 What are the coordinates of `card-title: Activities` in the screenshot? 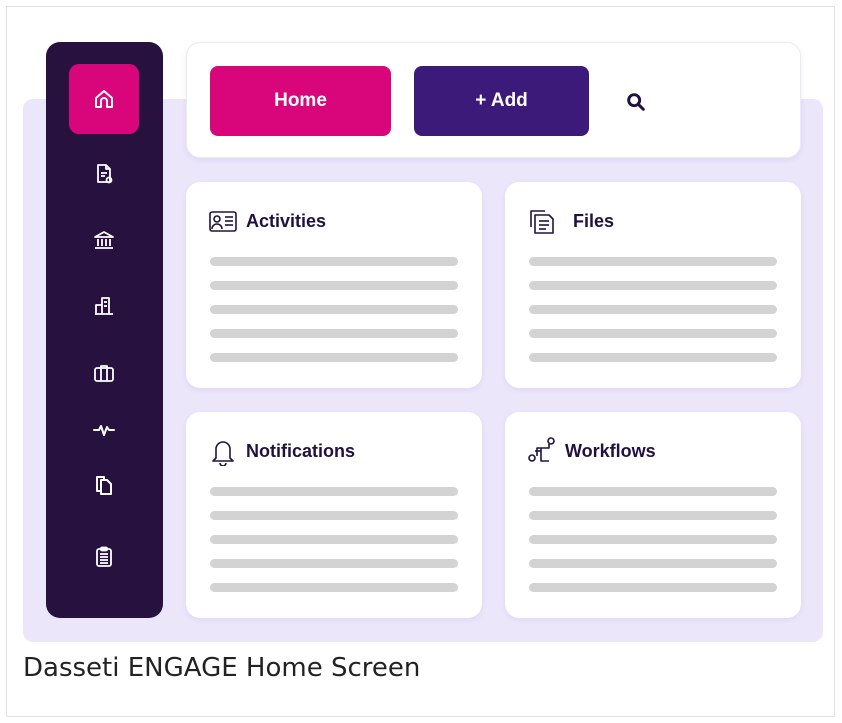 It's located at (286, 220).